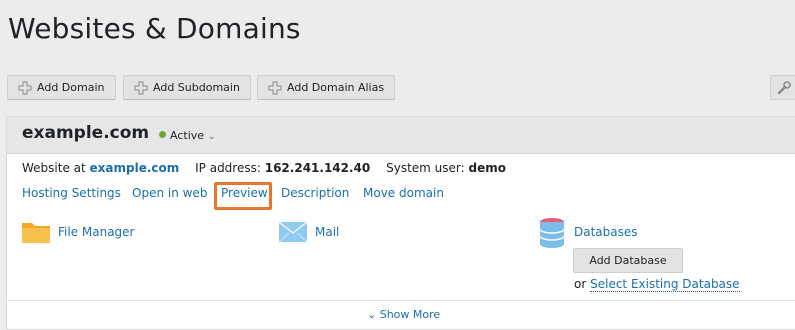  Describe the element at coordinates (403, 193) in the screenshot. I see `move-domain-link: Move domain` at that location.